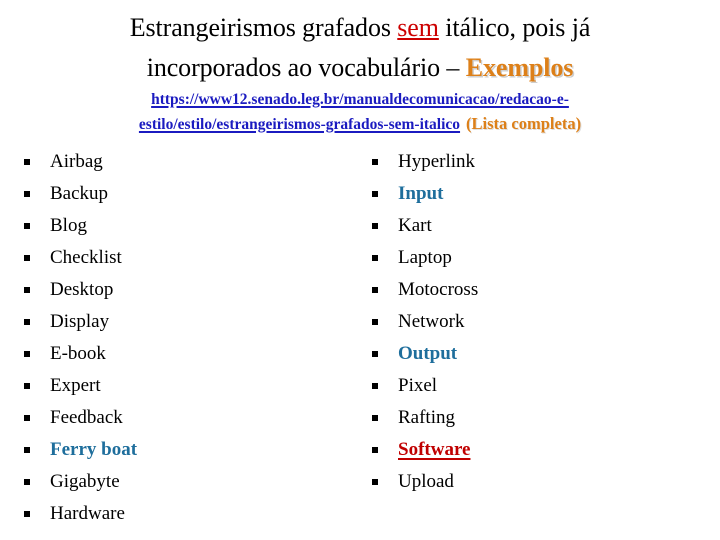  What do you see at coordinates (437, 161) in the screenshot?
I see `list-item-label: Hyperlink` at bounding box center [437, 161].